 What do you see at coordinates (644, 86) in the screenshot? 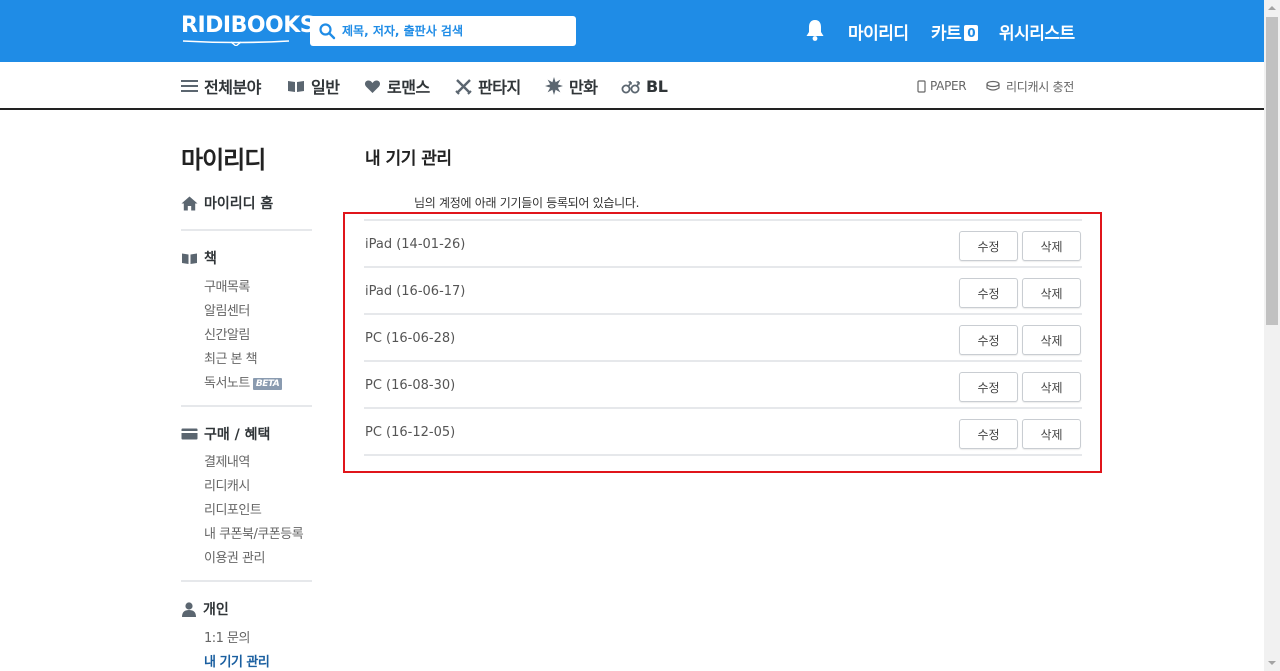
I see `category-bl: BL` at bounding box center [644, 86].